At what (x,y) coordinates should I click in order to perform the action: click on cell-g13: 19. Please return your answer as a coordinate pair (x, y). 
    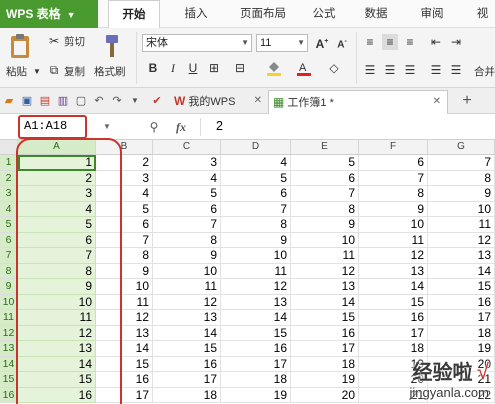
    Looking at the image, I should click on (461, 349).